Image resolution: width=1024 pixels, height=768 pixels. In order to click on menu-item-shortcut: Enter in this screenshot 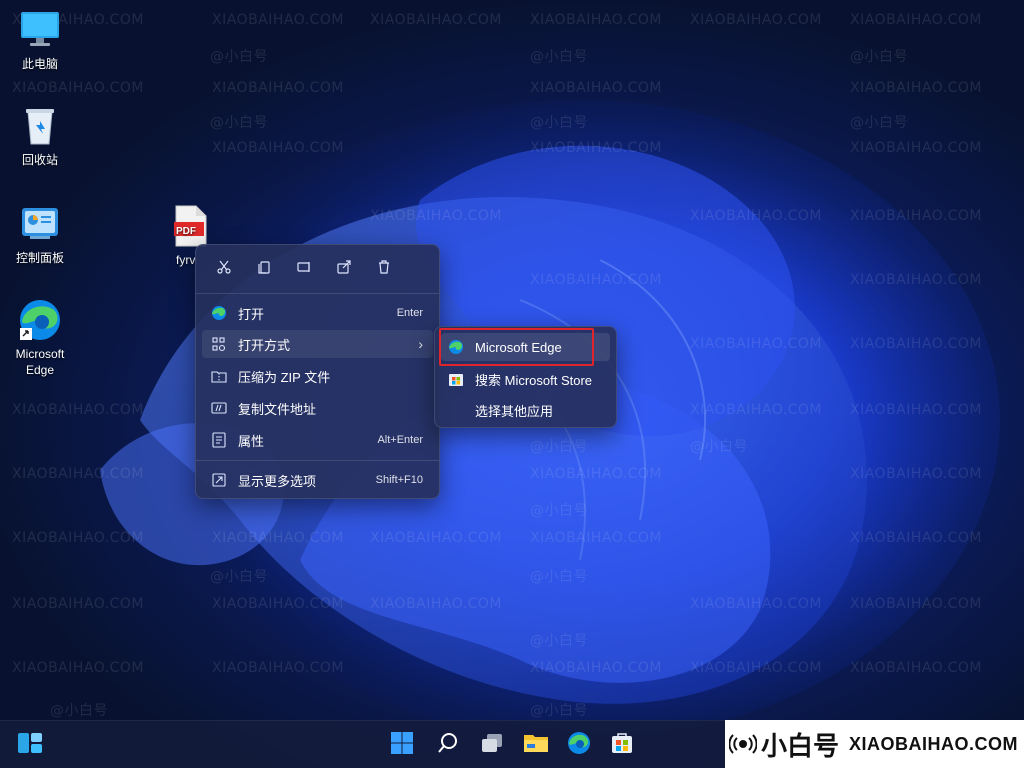, I will do `click(409, 313)`.